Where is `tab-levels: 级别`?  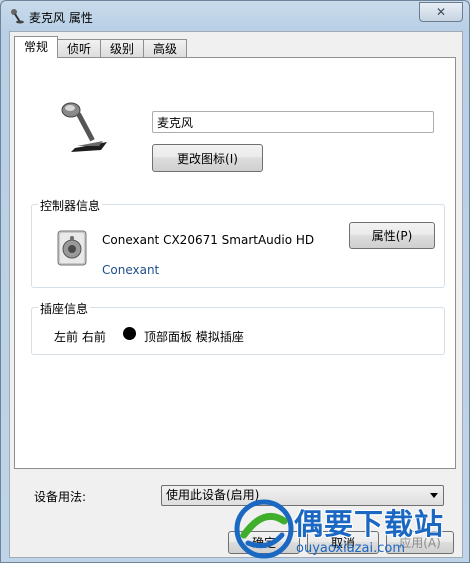
tab-levels: 级别 is located at coordinates (122, 48).